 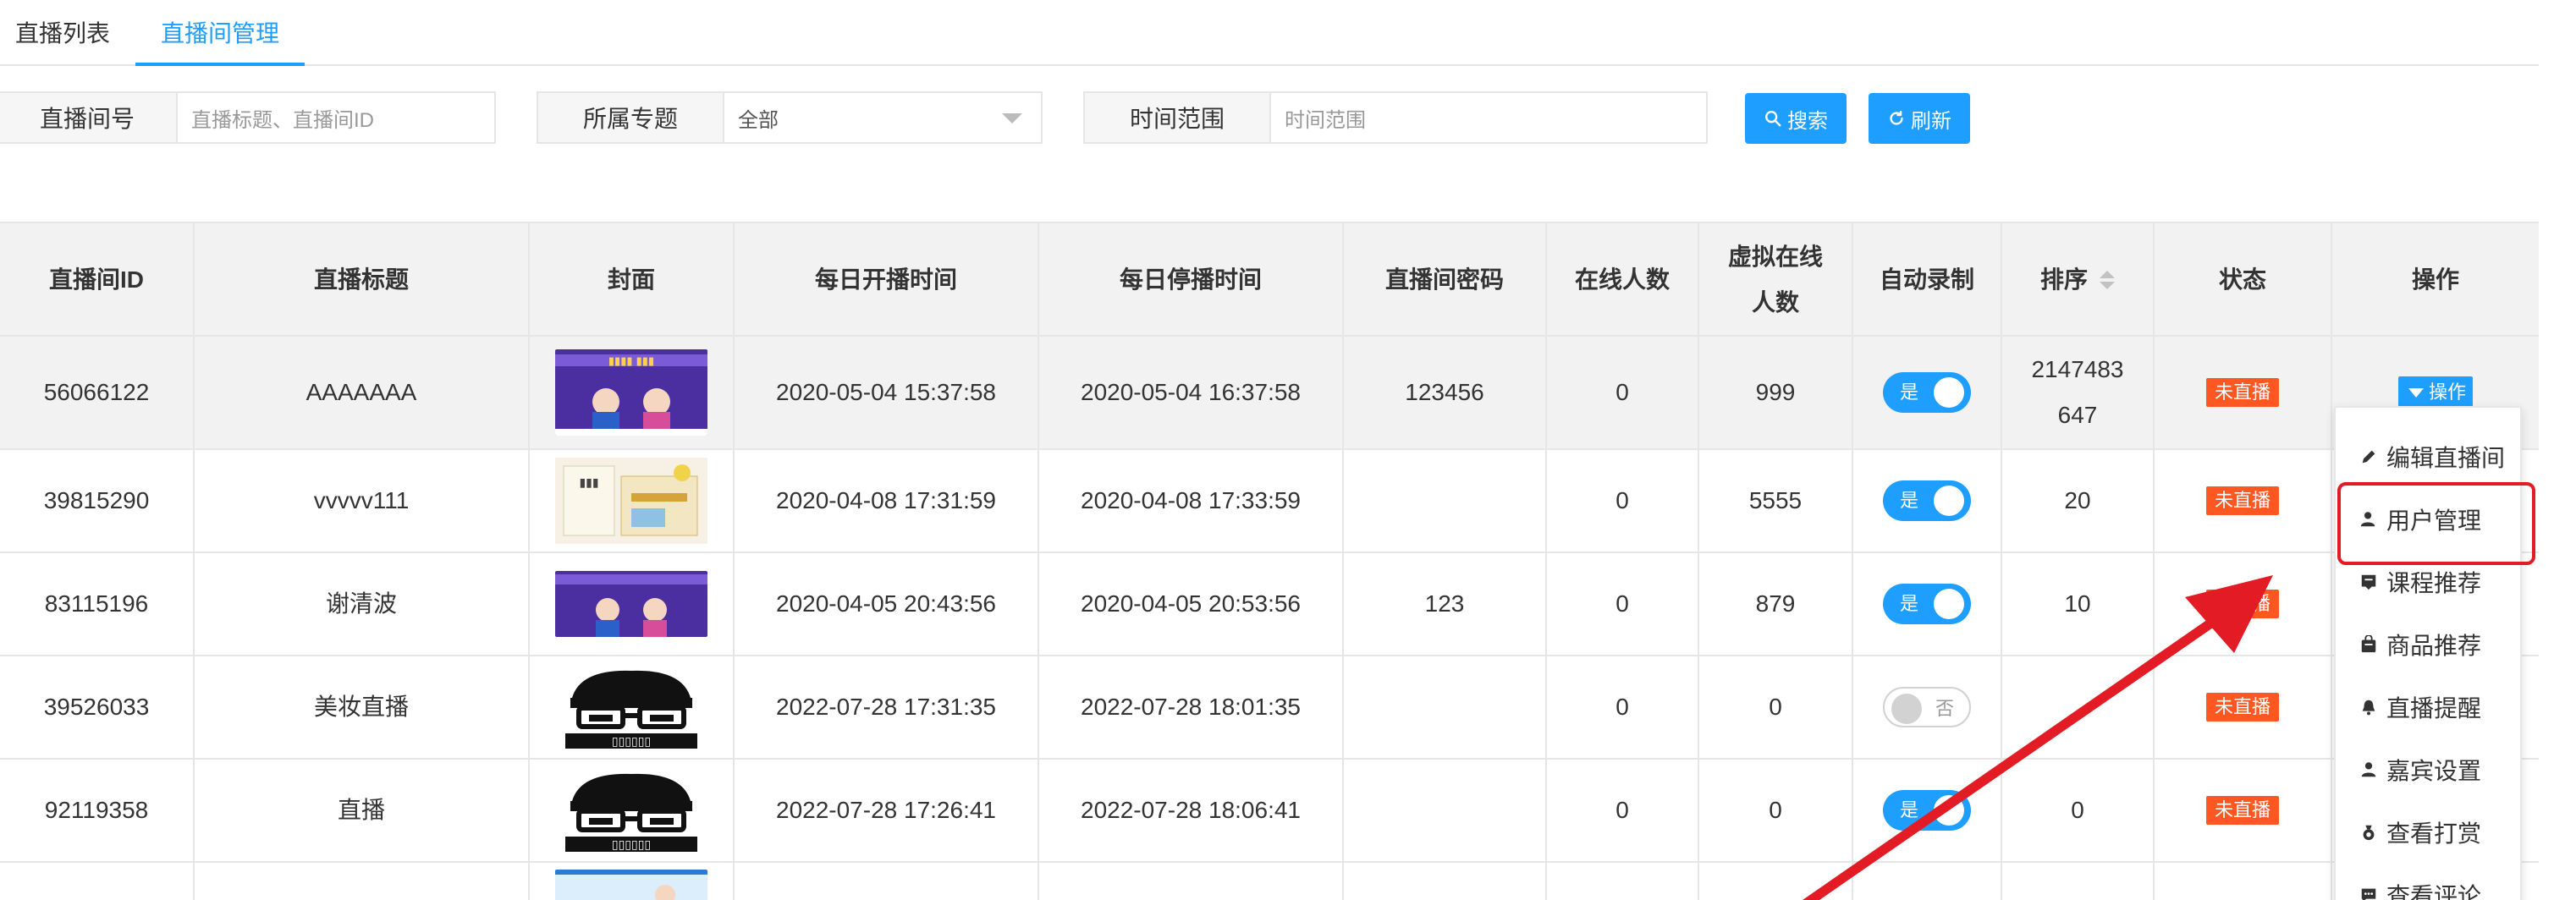 I want to click on menu-item-view-rewards: 查看打赏, so click(x=2428, y=832).